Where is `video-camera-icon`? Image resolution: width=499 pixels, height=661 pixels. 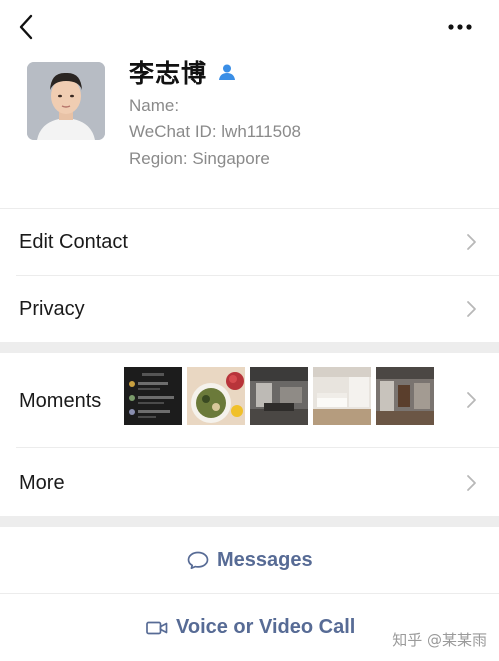 video-camera-icon is located at coordinates (157, 627).